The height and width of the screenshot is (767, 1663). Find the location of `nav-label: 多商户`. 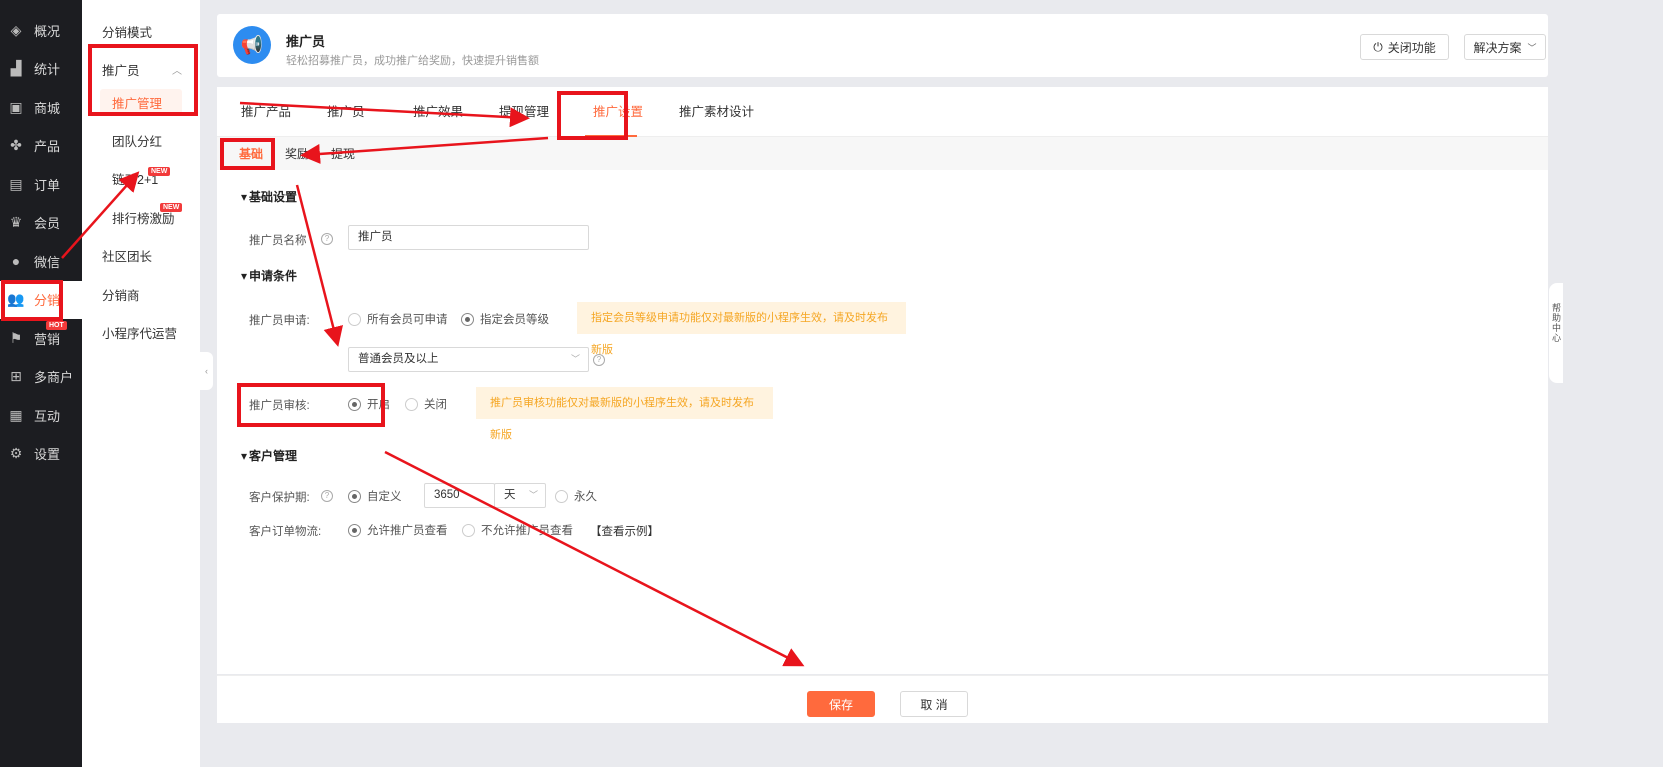

nav-label: 多商户 is located at coordinates (54, 378).